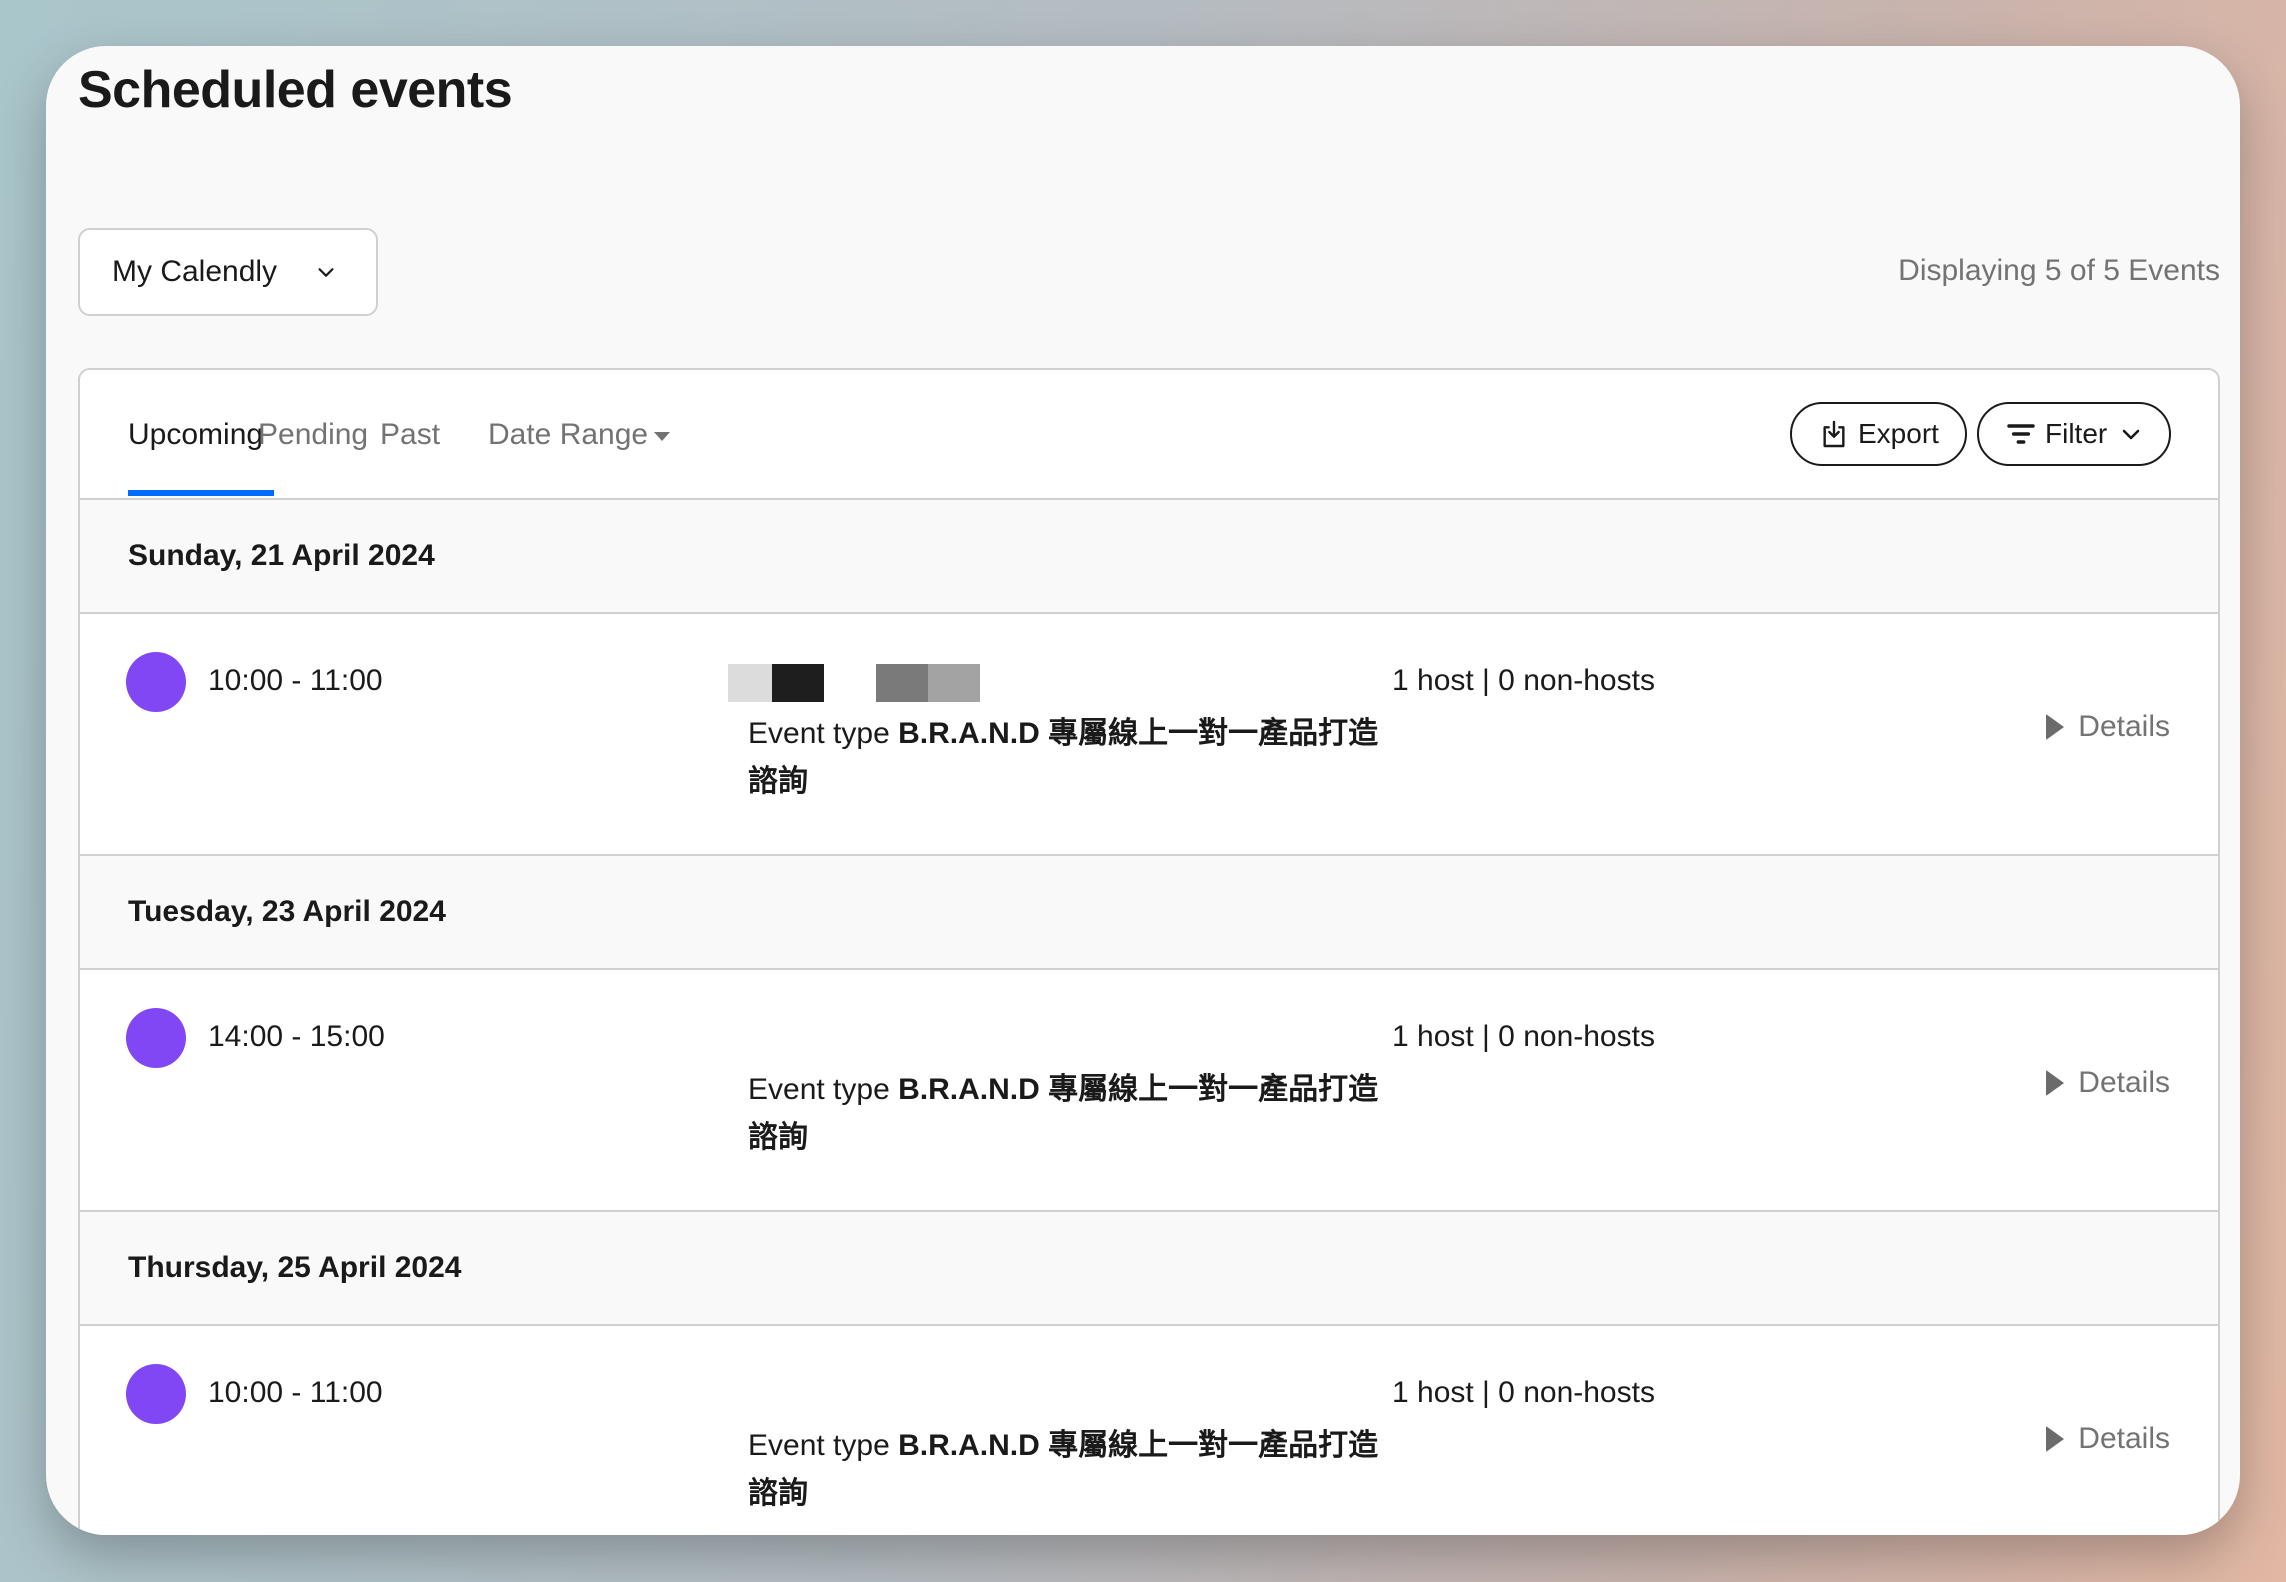 The image size is (2286, 1582). Describe the element at coordinates (854, 683) in the screenshot. I see `redacted-invitee-name` at that location.